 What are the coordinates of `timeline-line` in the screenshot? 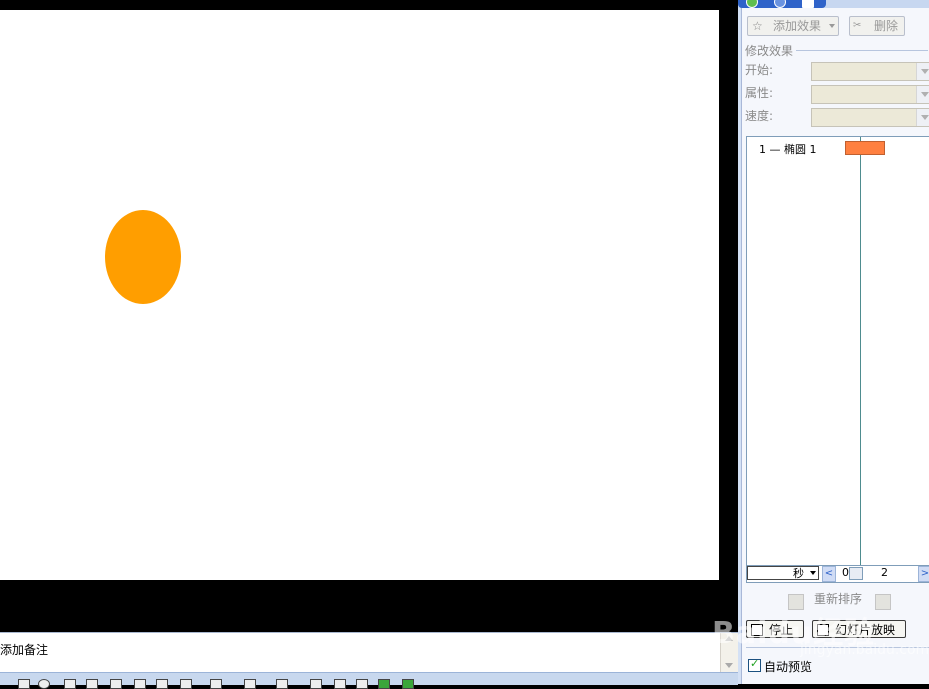 It's located at (860, 351).